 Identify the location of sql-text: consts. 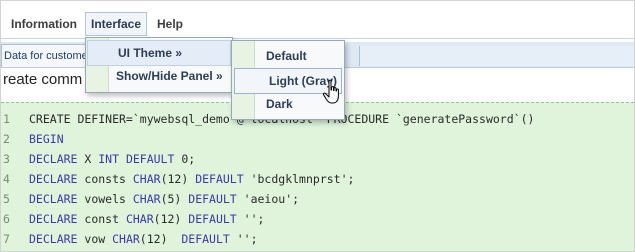
(105, 179).